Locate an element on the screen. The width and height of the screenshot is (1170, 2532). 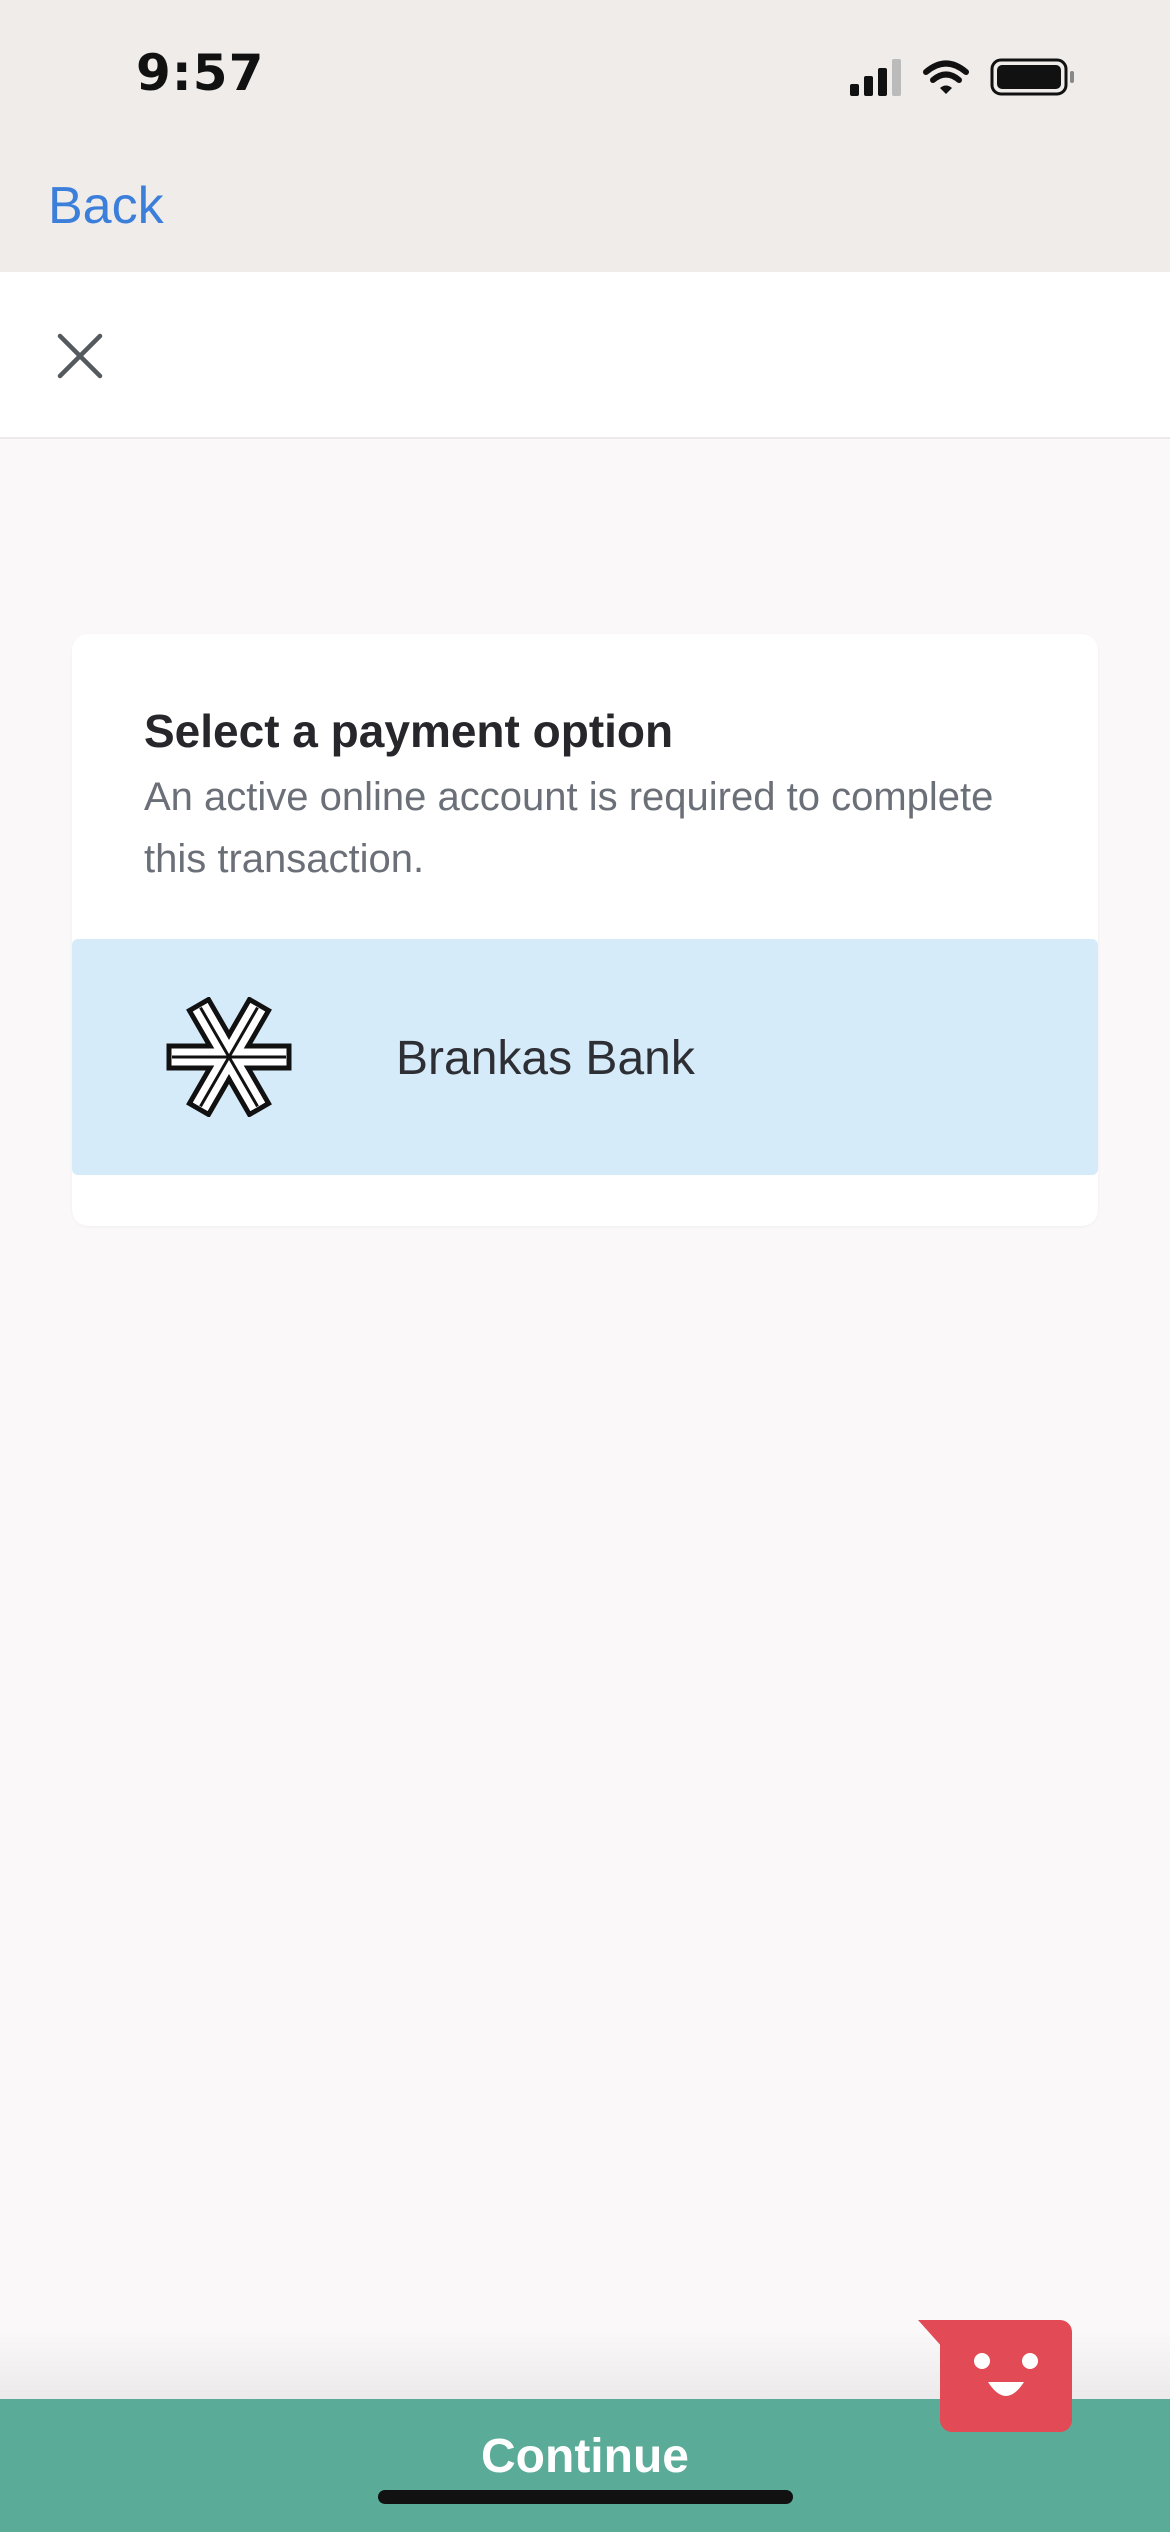
back-button: Back is located at coordinates (106, 206).